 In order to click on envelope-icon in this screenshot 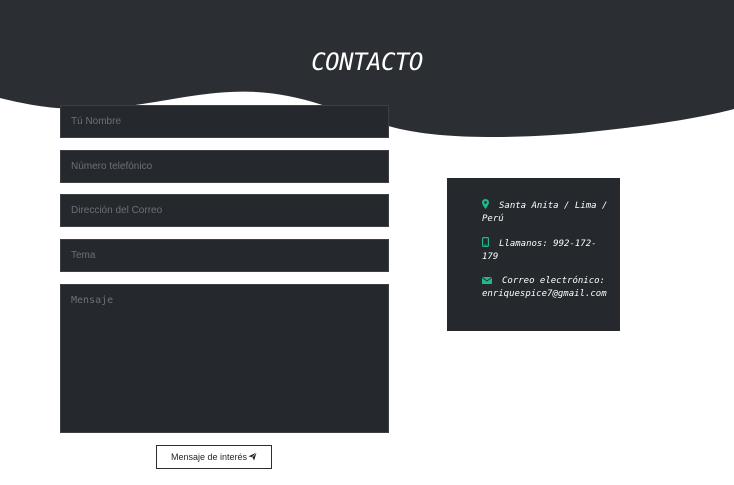, I will do `click(487, 282)`.